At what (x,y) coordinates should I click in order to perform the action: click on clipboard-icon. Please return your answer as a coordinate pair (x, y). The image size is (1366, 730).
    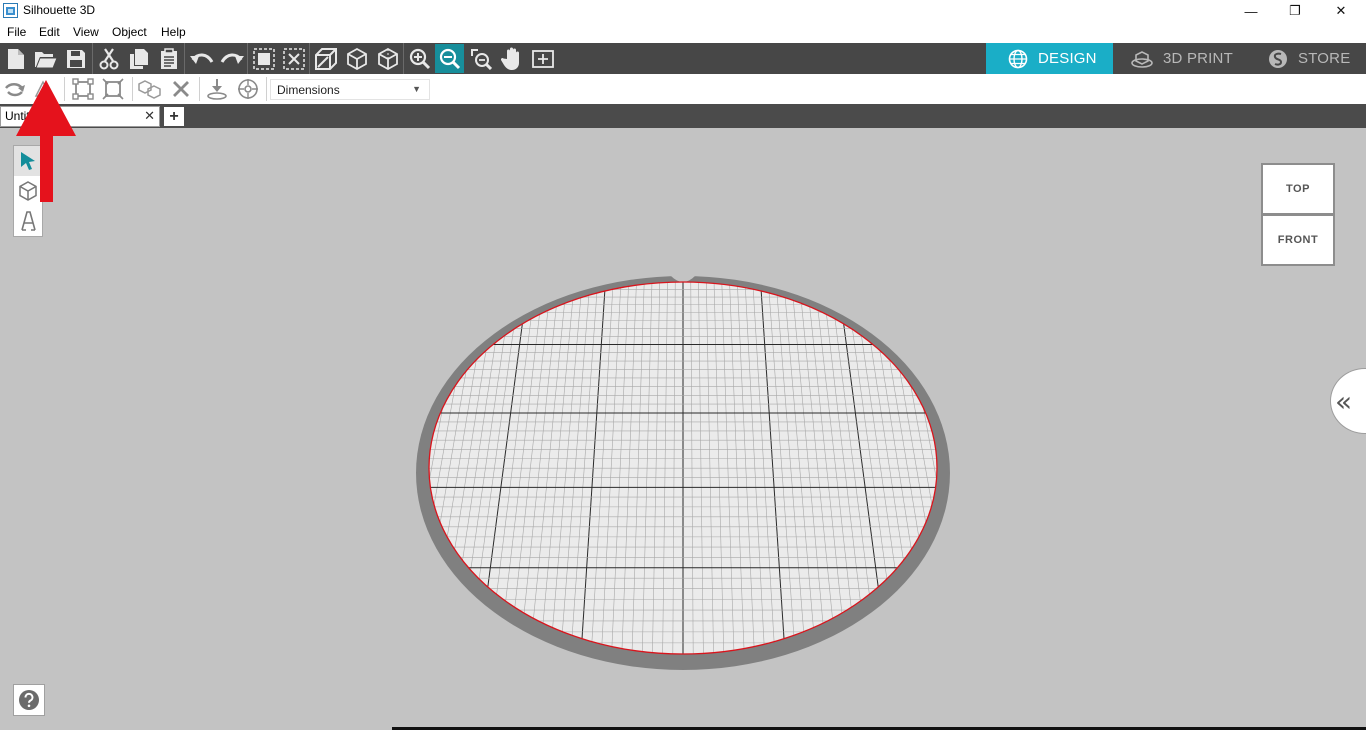
    Looking at the image, I should click on (168, 58).